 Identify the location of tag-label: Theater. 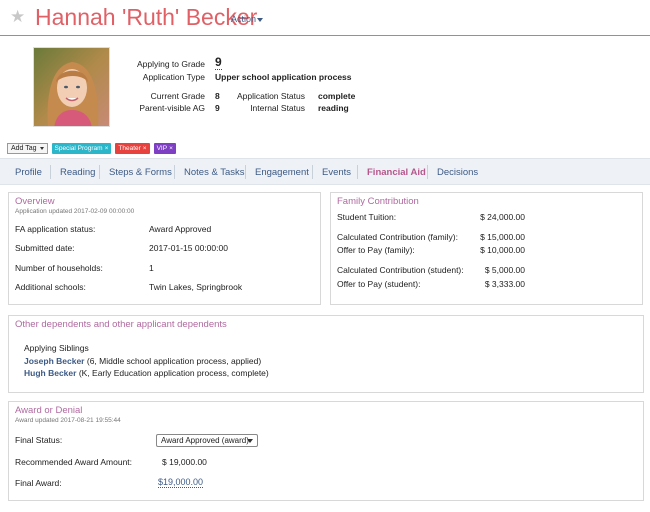
(129, 148).